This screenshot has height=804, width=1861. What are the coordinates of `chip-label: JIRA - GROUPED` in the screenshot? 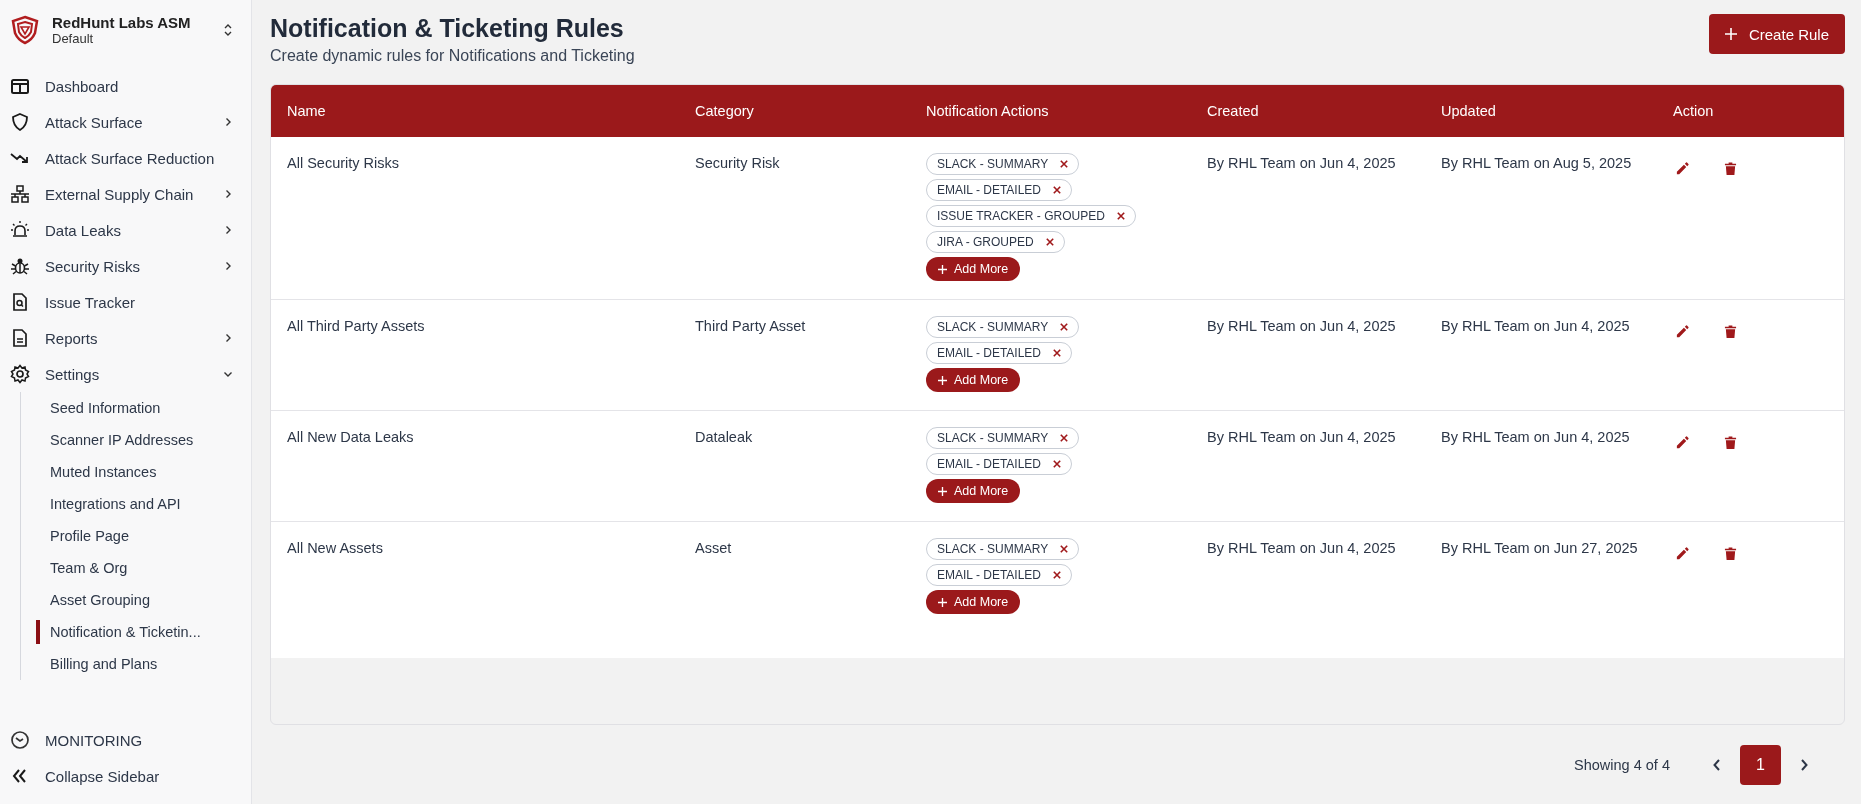 It's located at (985, 242).